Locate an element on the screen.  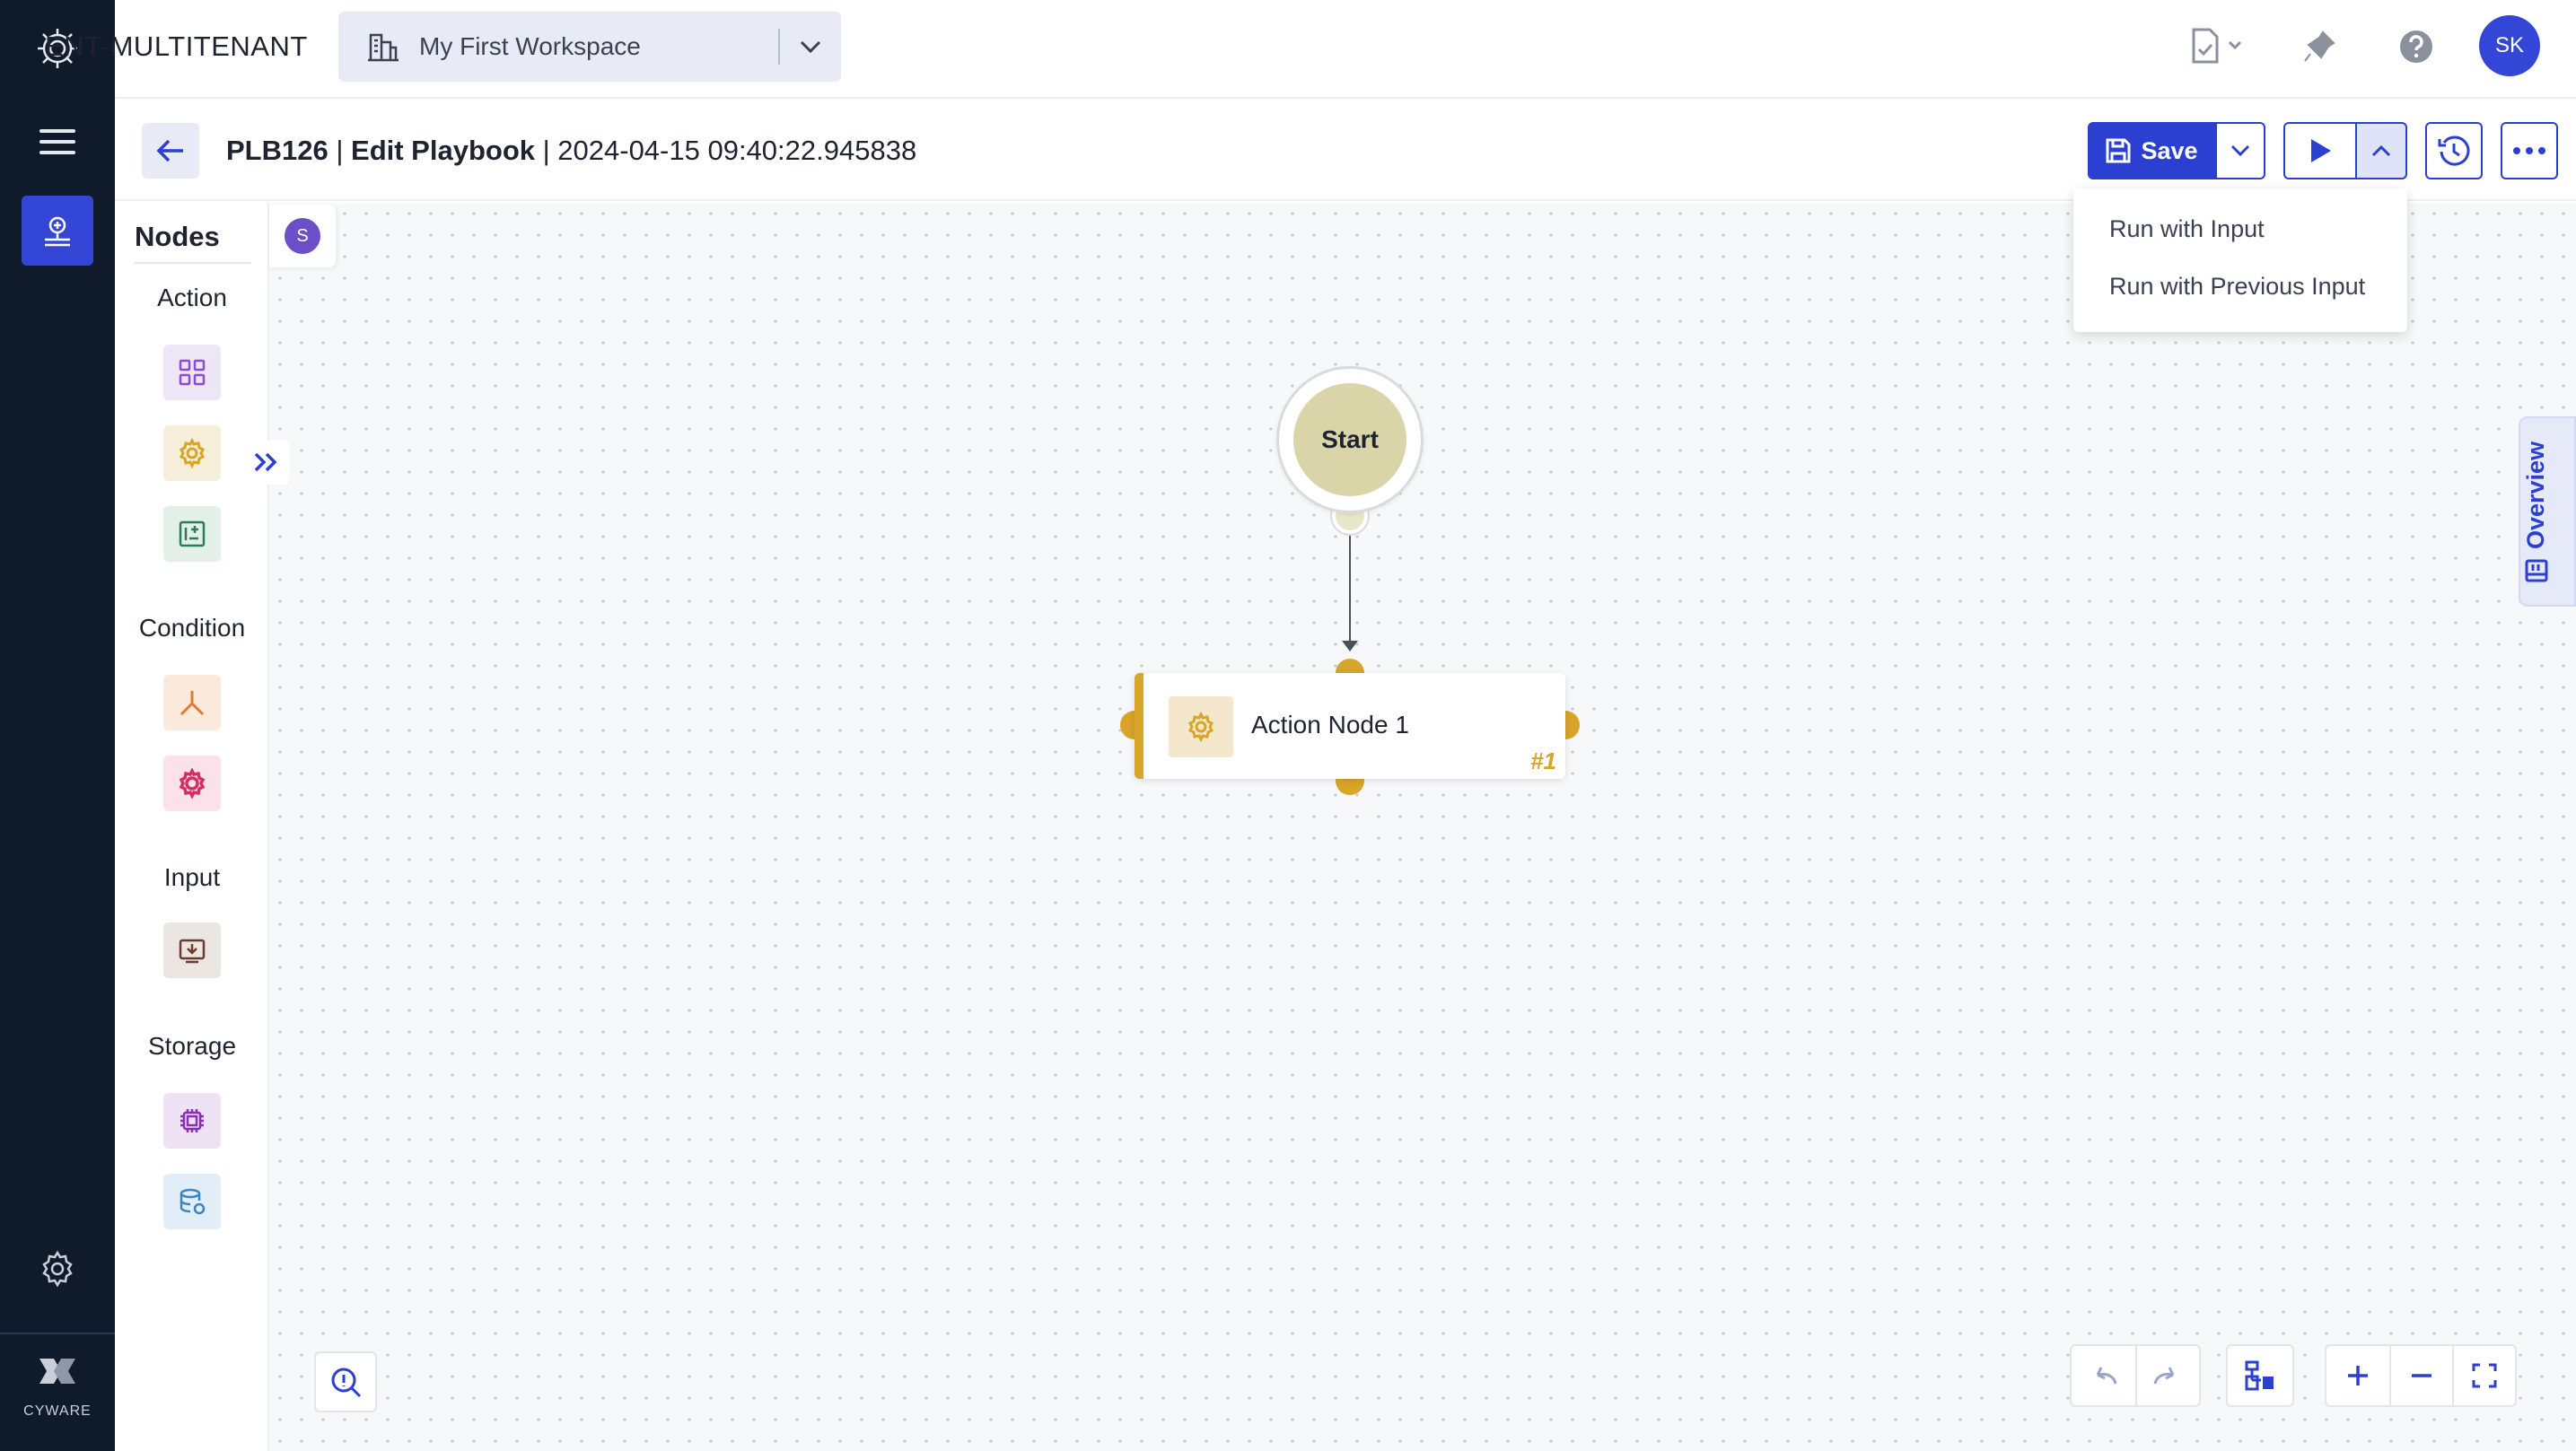
chevron-up-icon is located at coordinates (2381, 150).